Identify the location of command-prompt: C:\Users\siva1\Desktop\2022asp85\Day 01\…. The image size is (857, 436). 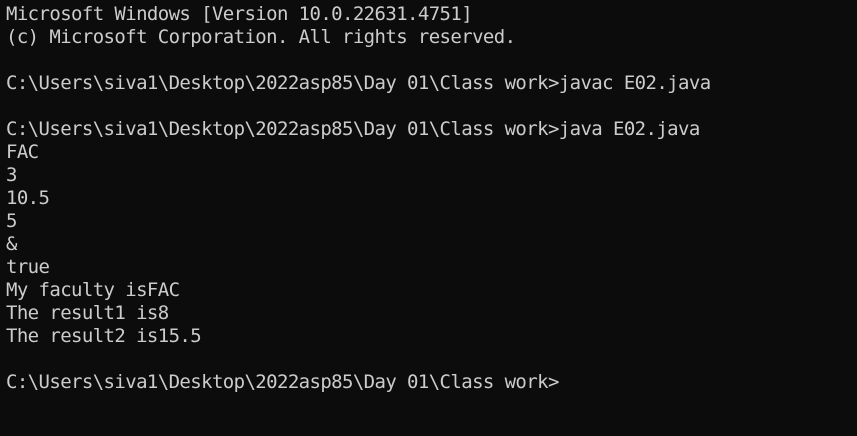
(431, 382).